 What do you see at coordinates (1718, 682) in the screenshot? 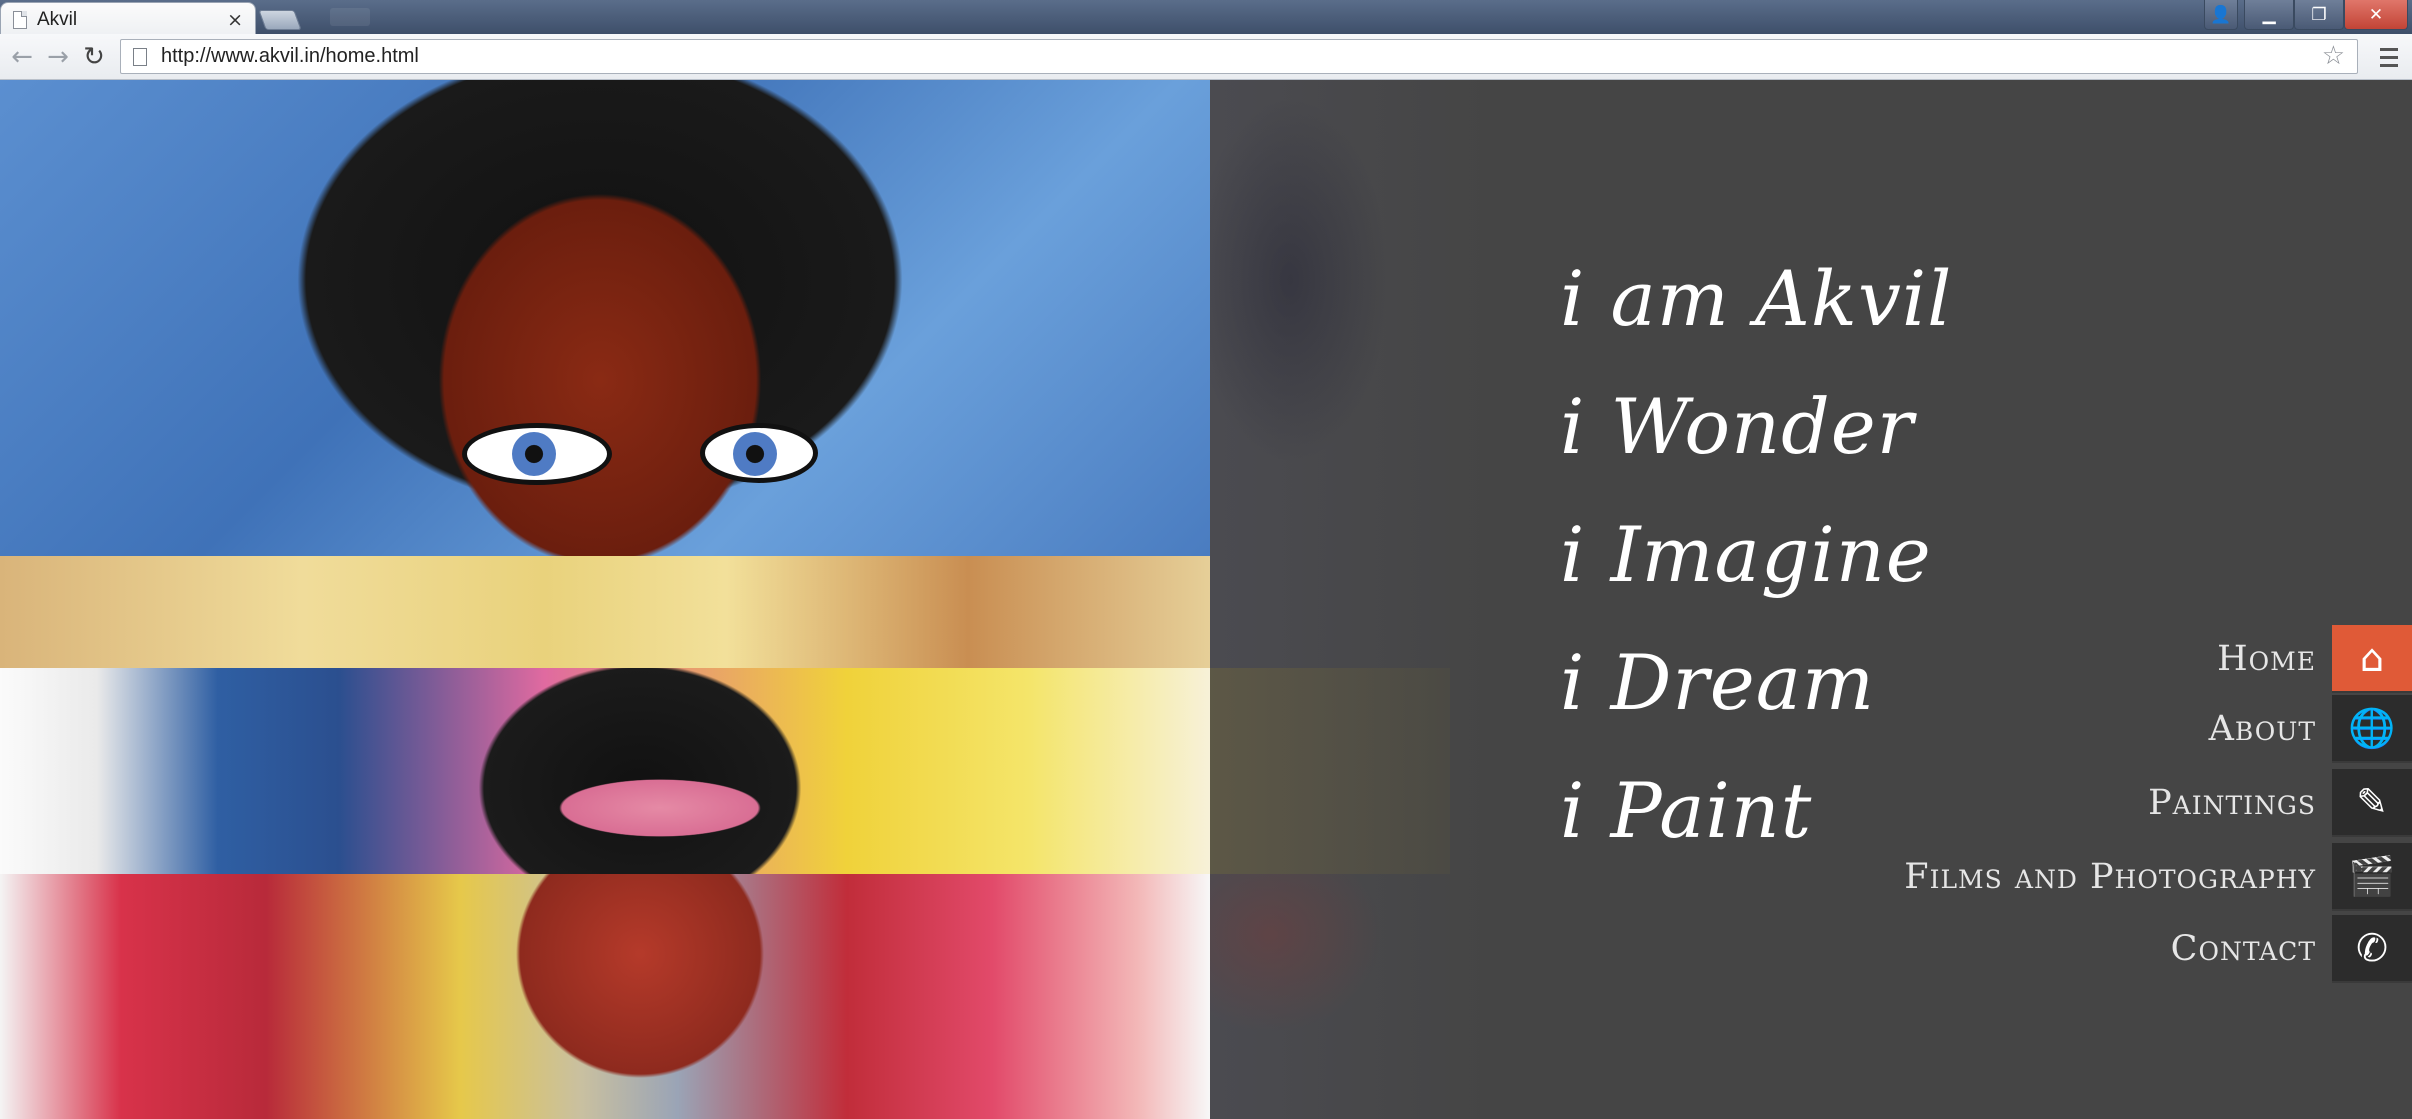
I see `tagline-line: i Dream` at bounding box center [1718, 682].